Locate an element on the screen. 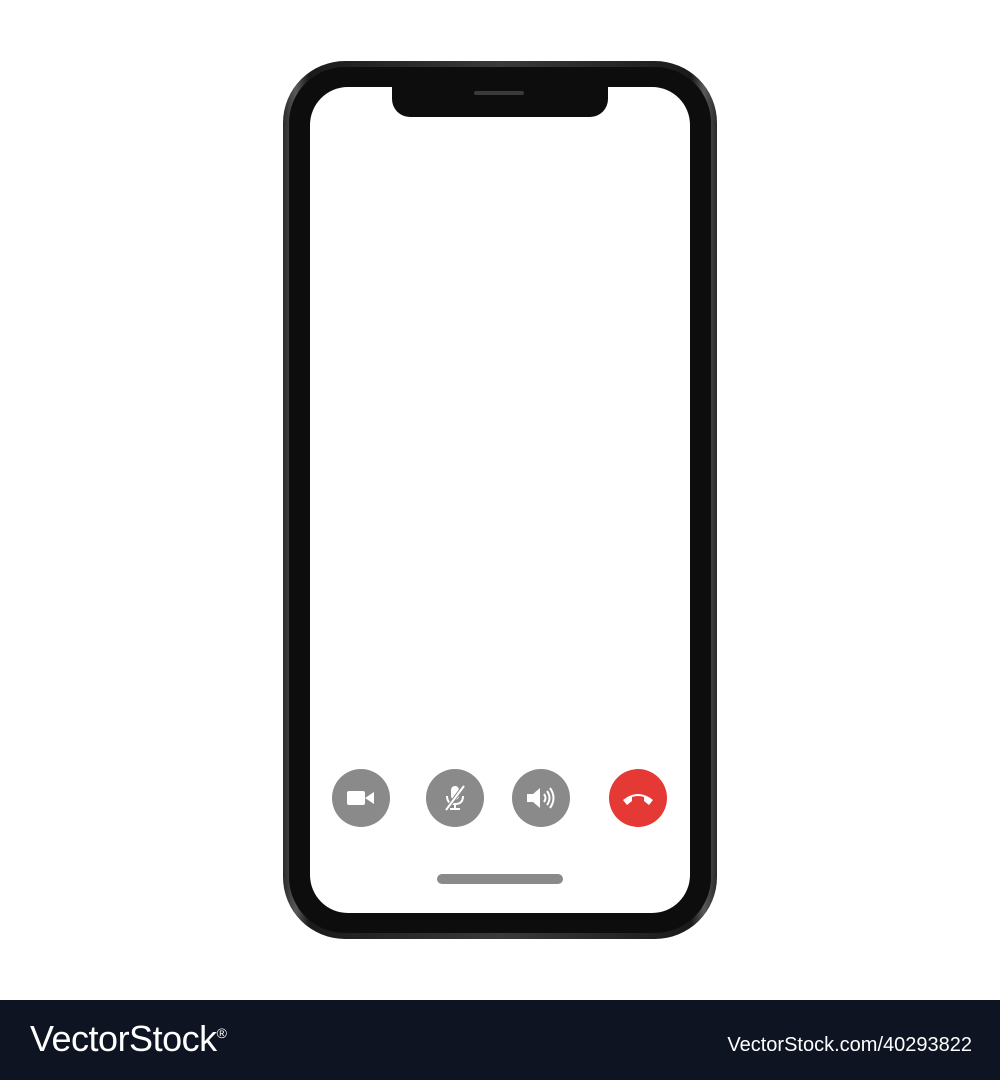 This screenshot has height=1080, width=1000. registered-mark: ® is located at coordinates (221, 1033).